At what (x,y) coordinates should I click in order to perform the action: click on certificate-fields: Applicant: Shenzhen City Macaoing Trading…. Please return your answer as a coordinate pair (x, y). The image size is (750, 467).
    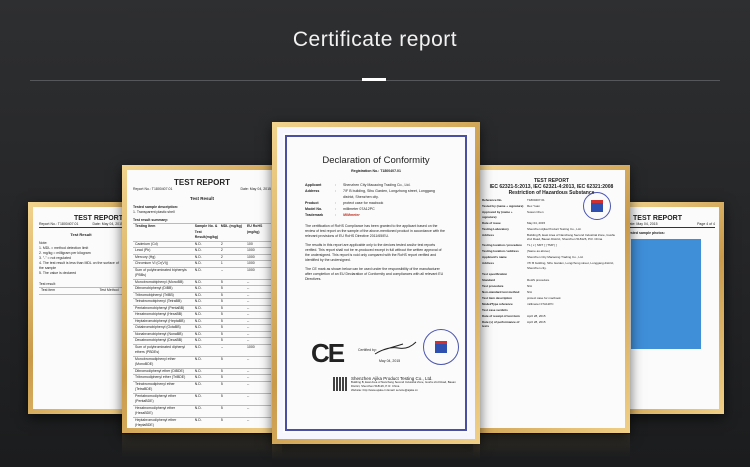
    Looking at the image, I should click on (376, 200).